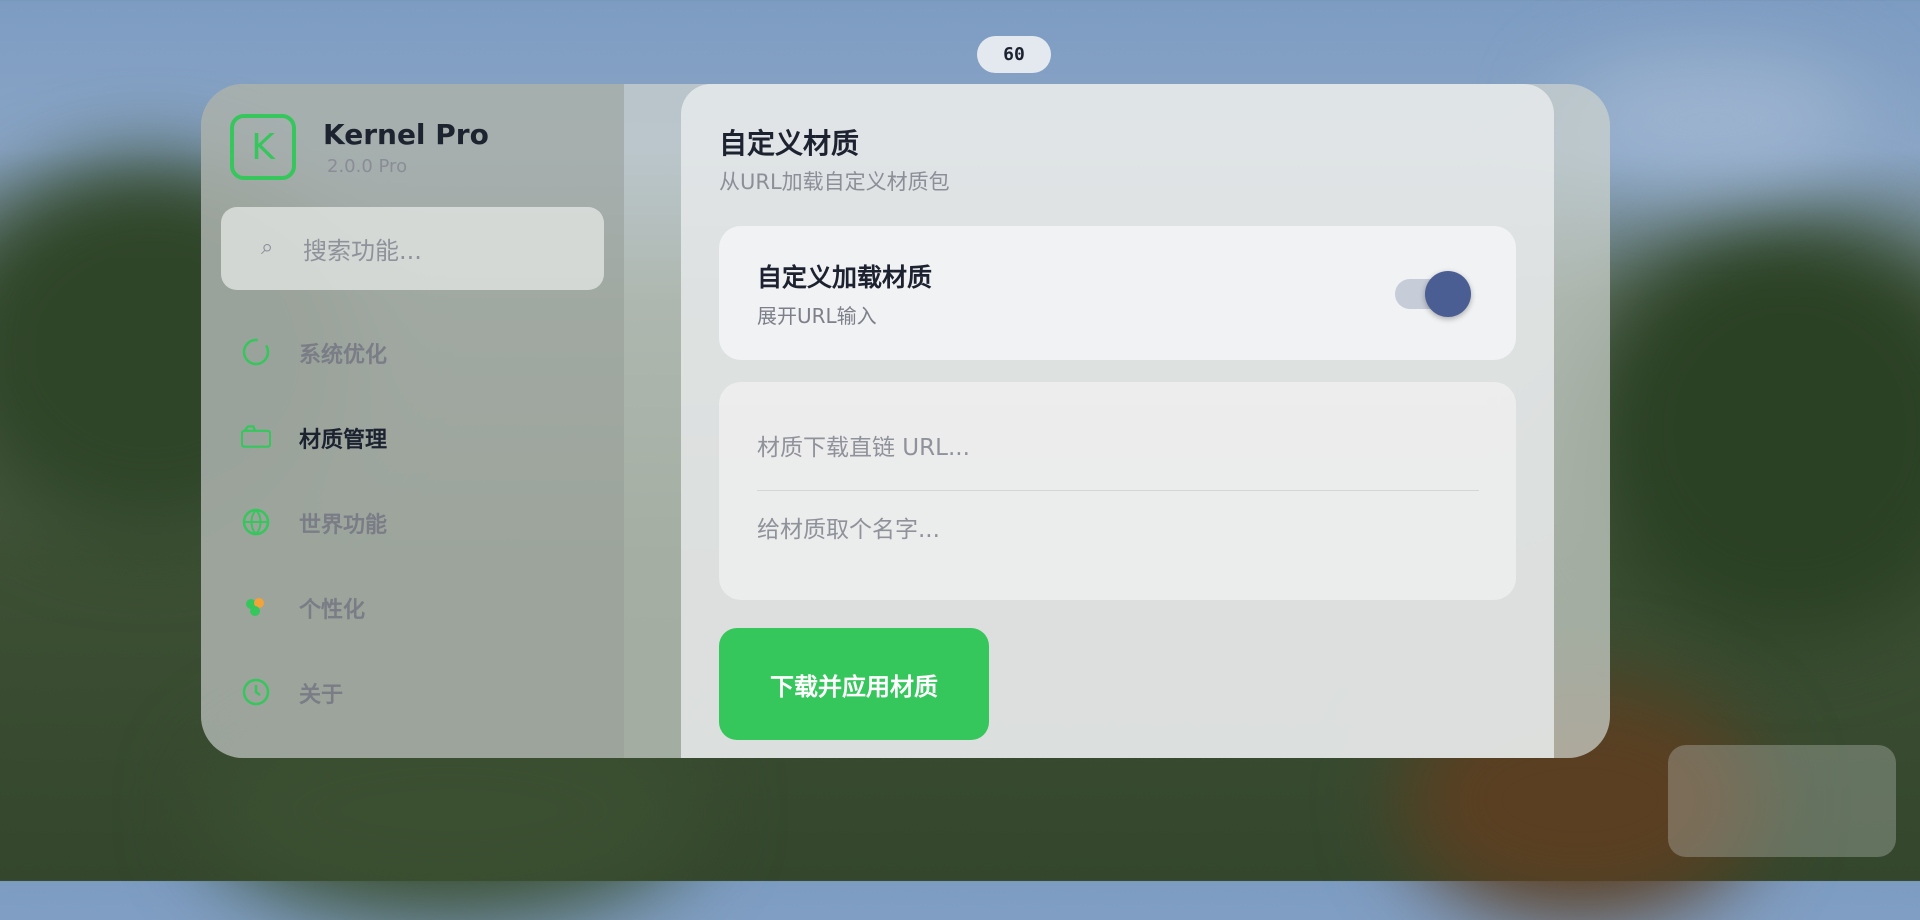 The width and height of the screenshot is (1920, 920). I want to click on app-name: Kernel Pro, so click(406, 134).